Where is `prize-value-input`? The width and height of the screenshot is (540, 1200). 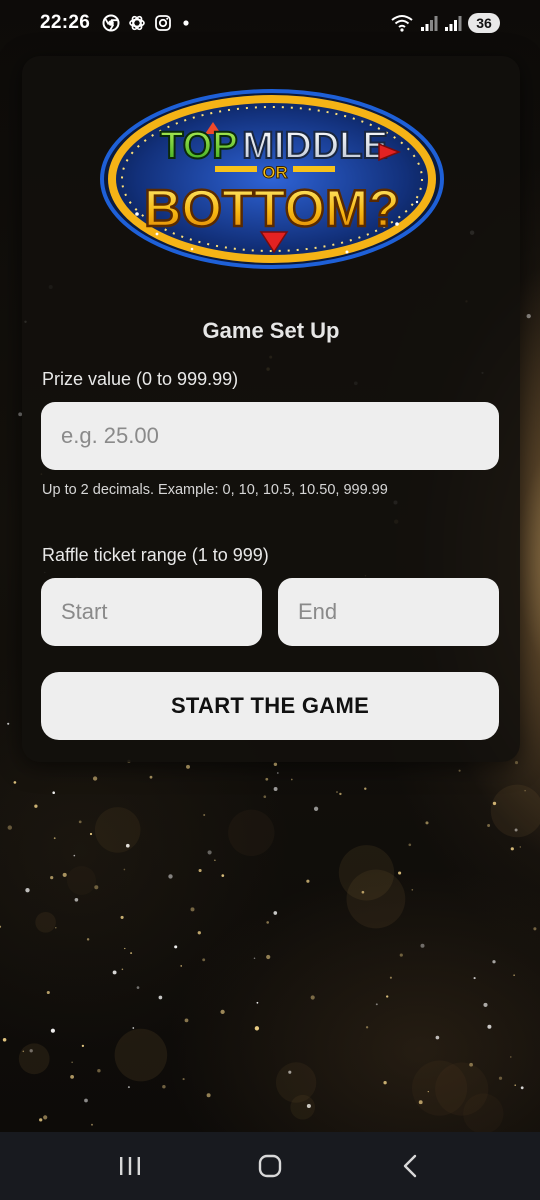 prize-value-input is located at coordinates (270, 436).